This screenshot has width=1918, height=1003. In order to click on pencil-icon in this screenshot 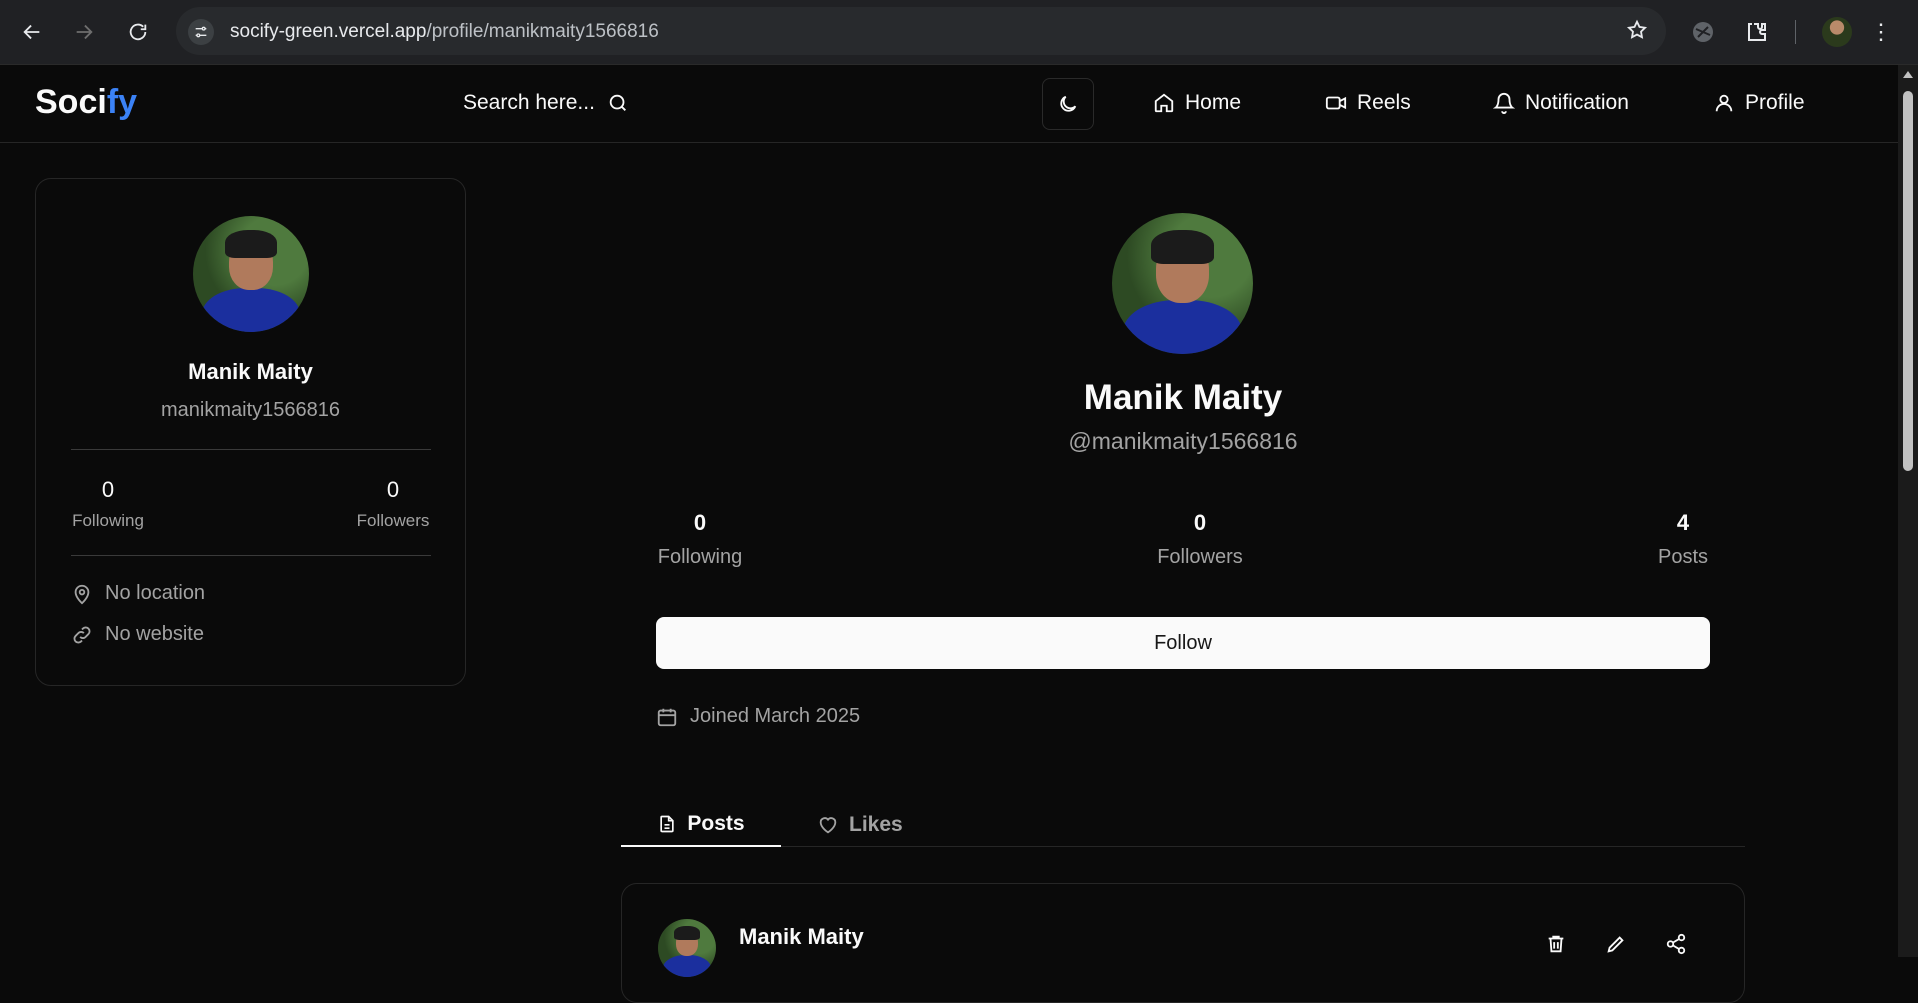, I will do `click(1615, 944)`.